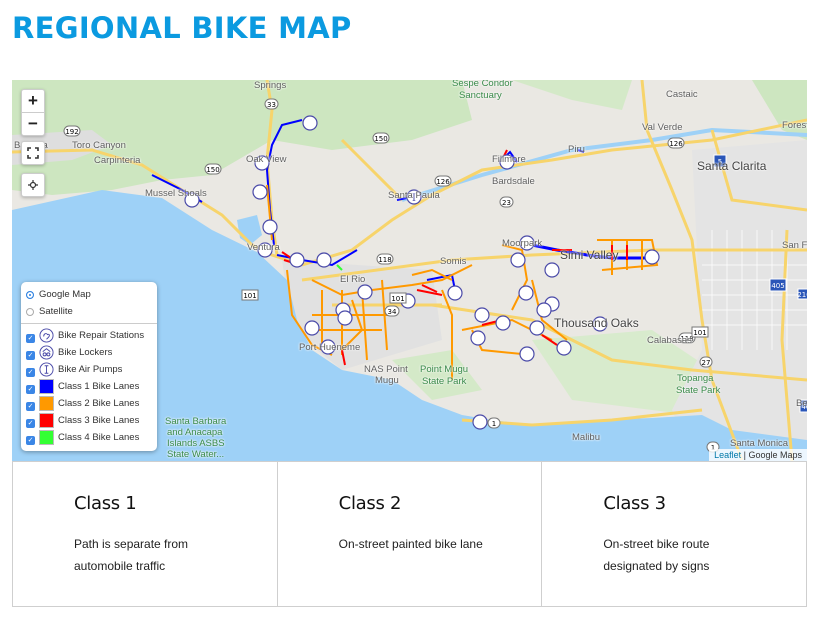 This screenshot has width=823, height=630. I want to click on zoom-control: + −, so click(33, 112).